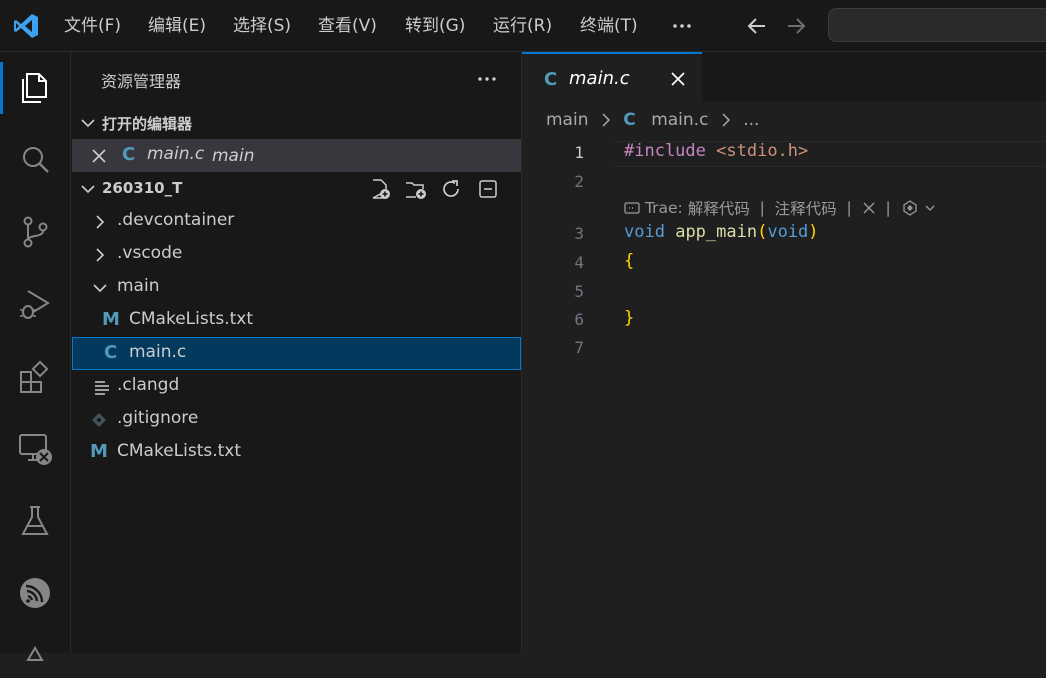  I want to click on search-icon, so click(35, 160).